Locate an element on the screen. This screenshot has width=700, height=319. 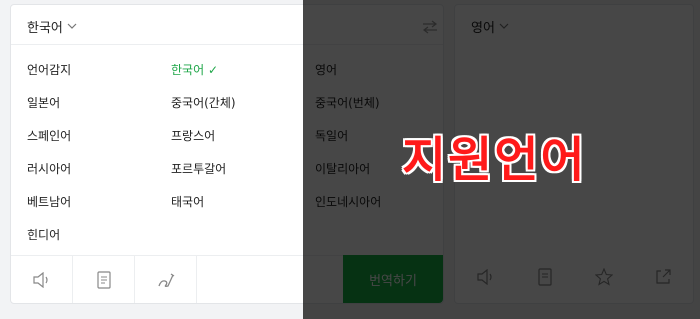
check-icon: ✓ is located at coordinates (213, 70).